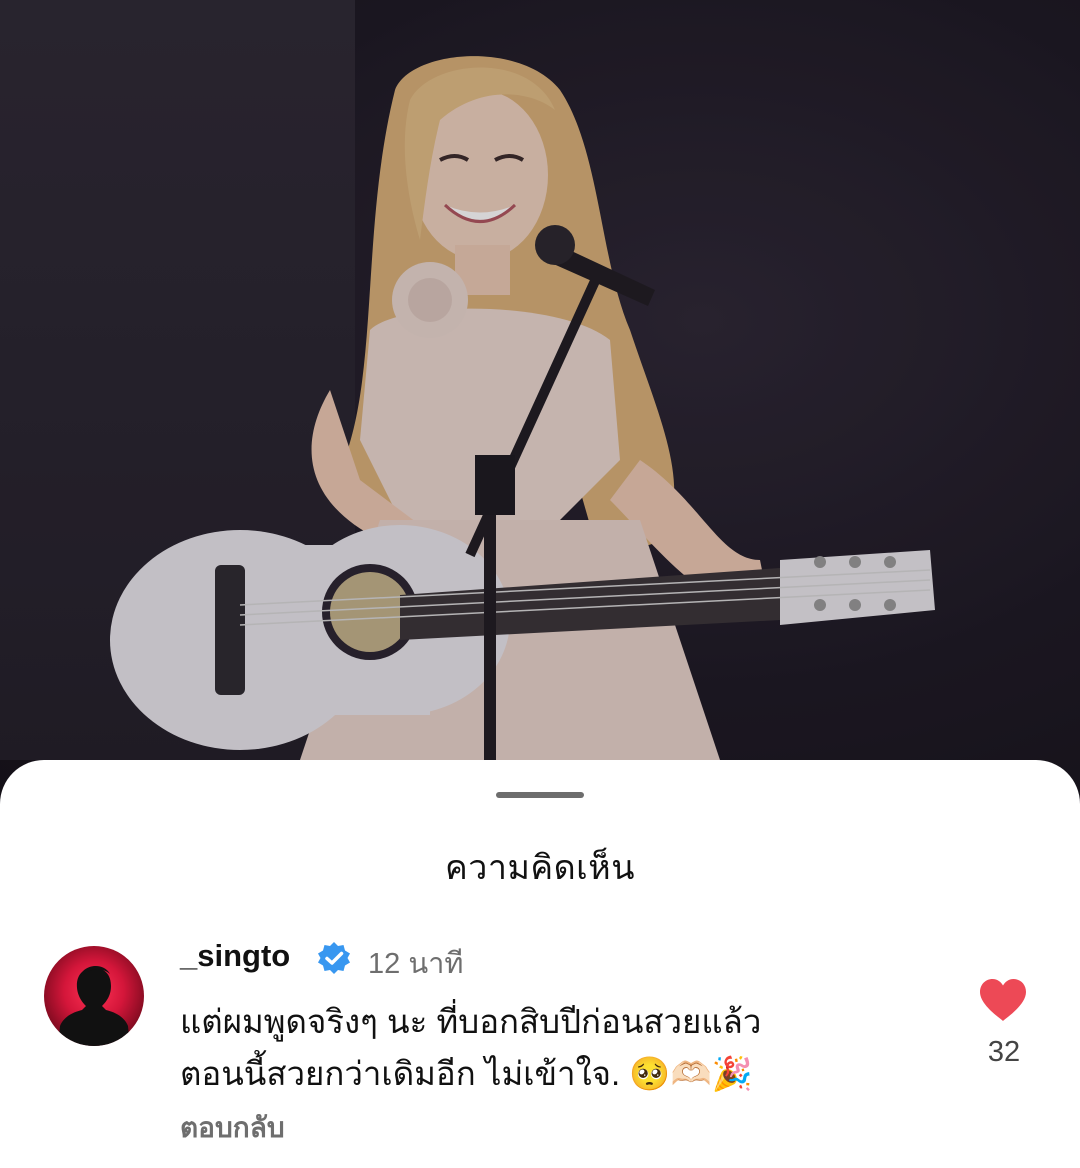 The width and height of the screenshot is (1080, 1168). Describe the element at coordinates (540, 795) in the screenshot. I see `sheet-drag-handle` at that location.